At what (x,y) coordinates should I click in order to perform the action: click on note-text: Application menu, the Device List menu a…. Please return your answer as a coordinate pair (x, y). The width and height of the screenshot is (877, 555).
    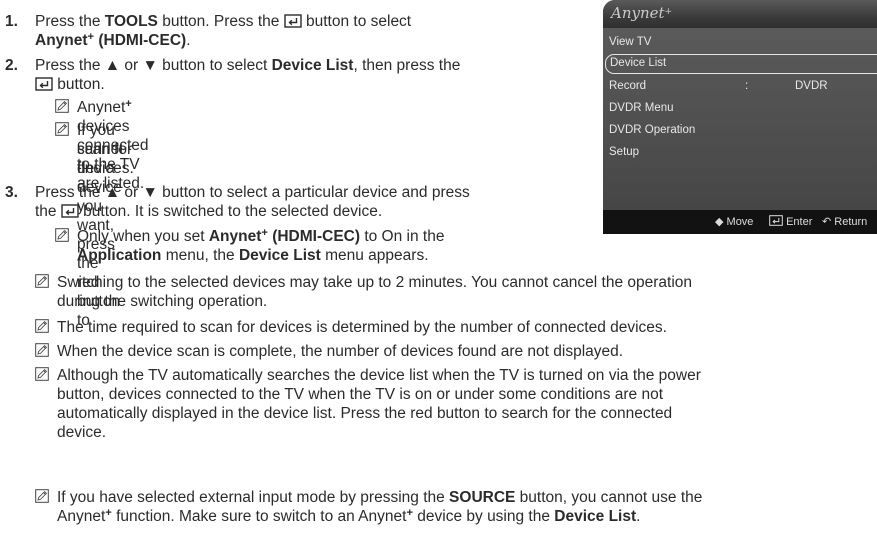
    Looking at the image, I should click on (253, 255).